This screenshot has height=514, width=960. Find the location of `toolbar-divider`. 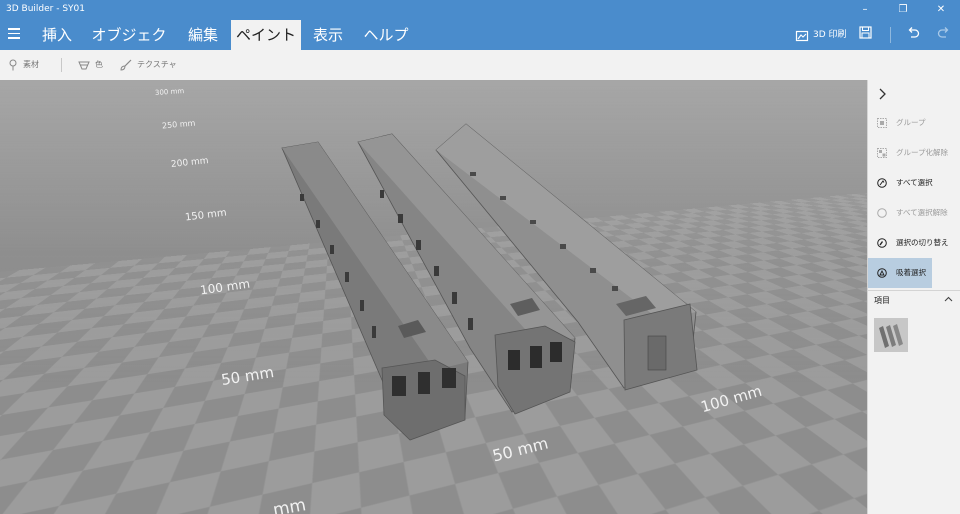

toolbar-divider is located at coordinates (890, 35).